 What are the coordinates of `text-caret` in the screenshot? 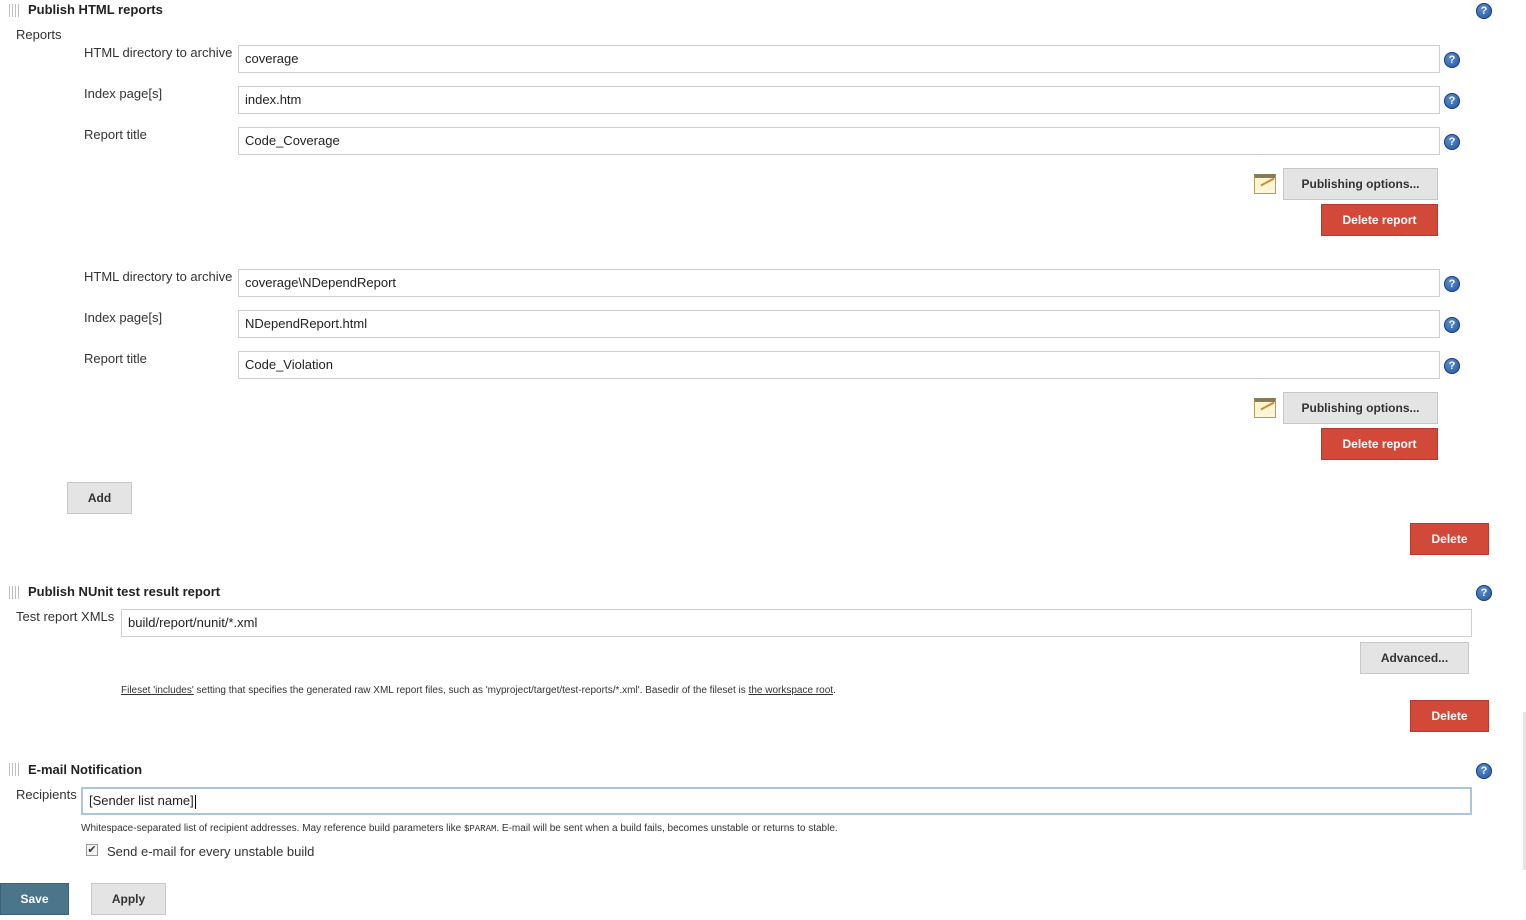 It's located at (195, 801).